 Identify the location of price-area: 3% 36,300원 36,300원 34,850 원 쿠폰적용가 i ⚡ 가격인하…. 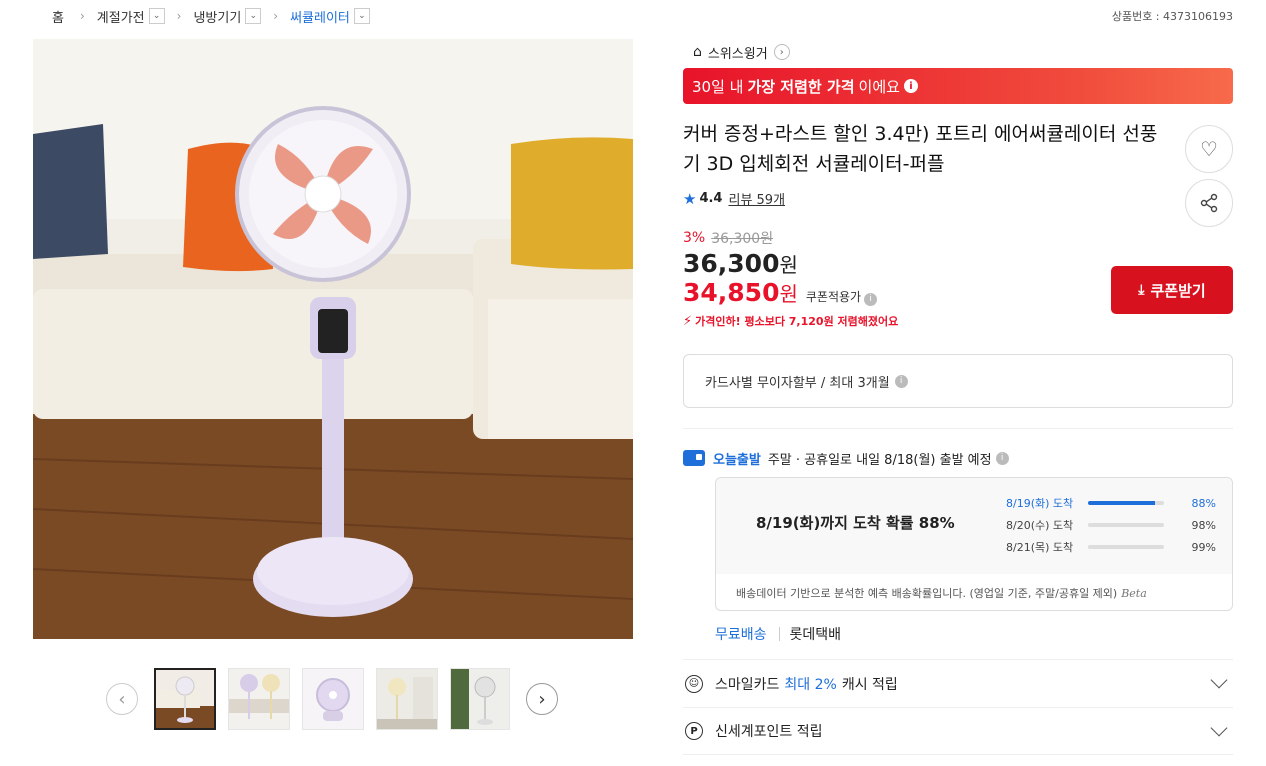
(958, 278).